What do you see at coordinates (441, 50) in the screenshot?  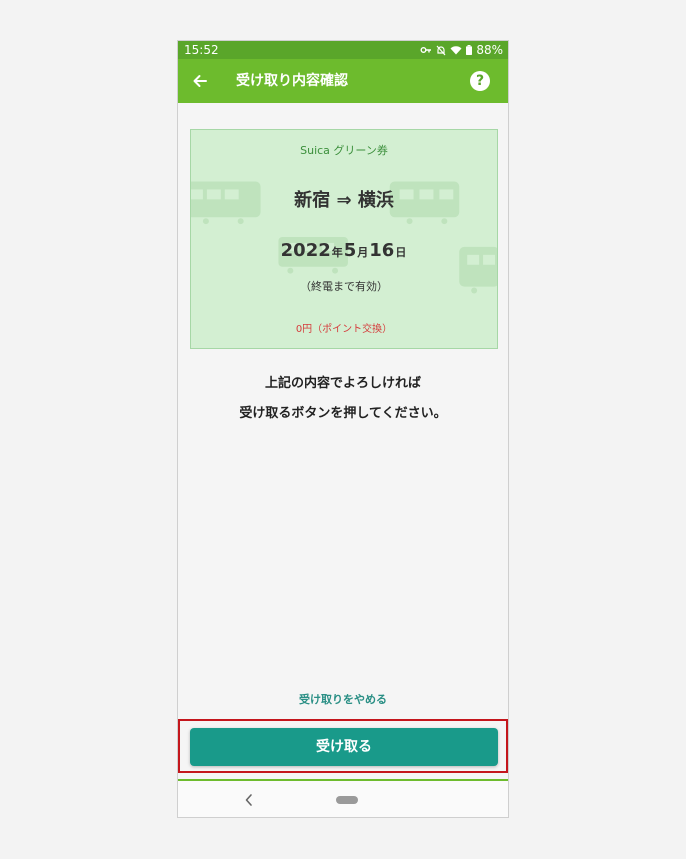 I see `notifications-off-icon` at bounding box center [441, 50].